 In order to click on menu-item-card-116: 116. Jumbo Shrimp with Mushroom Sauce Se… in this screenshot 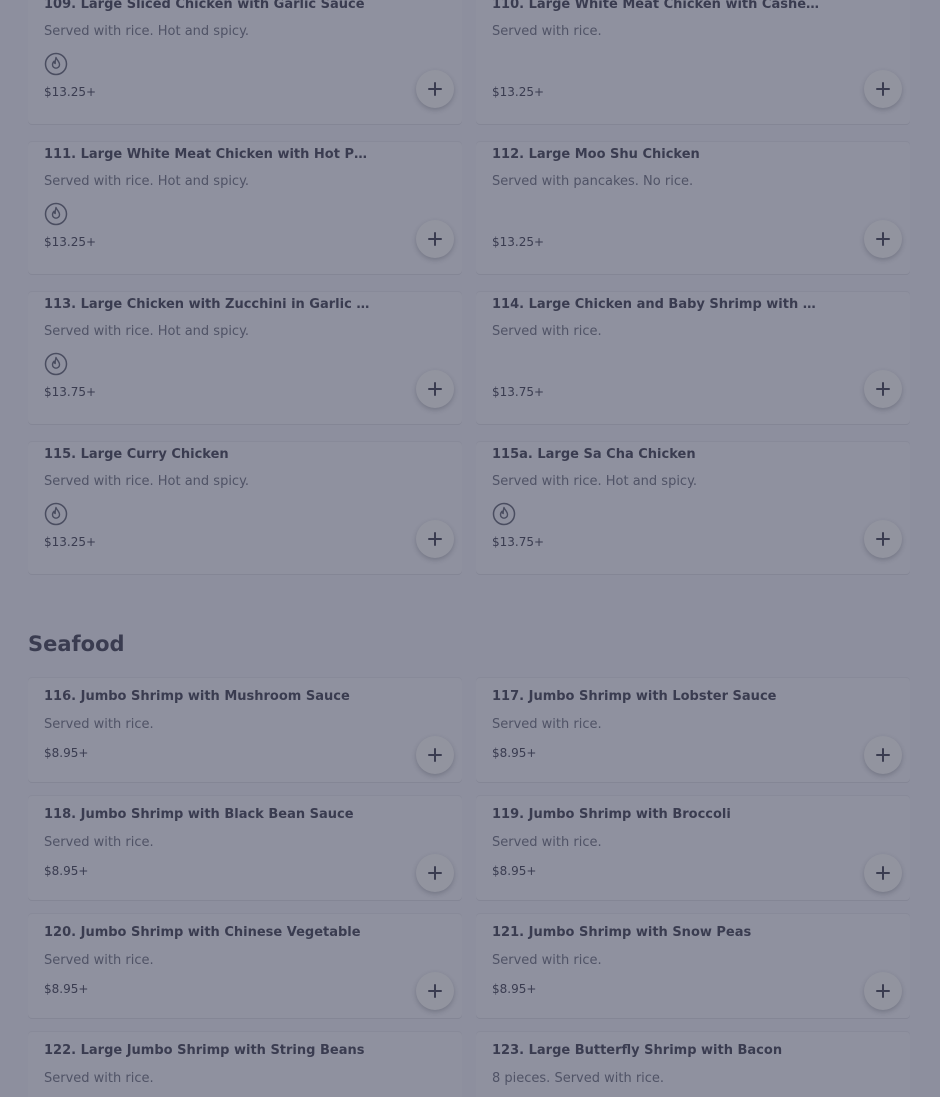, I will do `click(245, 730)`.